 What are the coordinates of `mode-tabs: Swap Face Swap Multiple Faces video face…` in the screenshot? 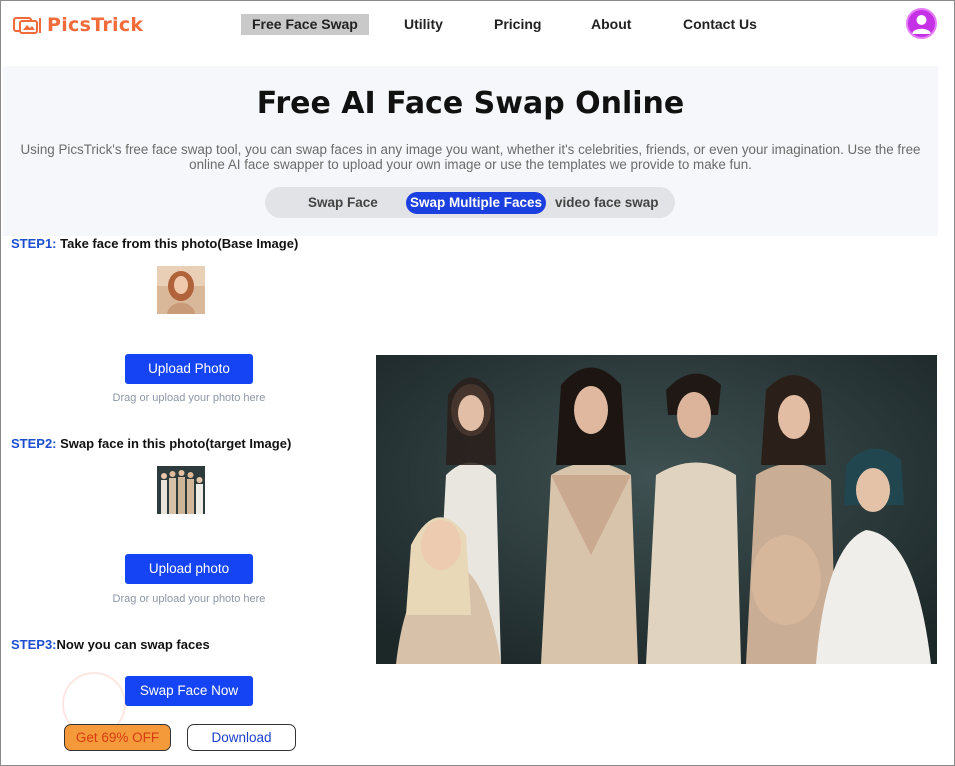 It's located at (470, 202).